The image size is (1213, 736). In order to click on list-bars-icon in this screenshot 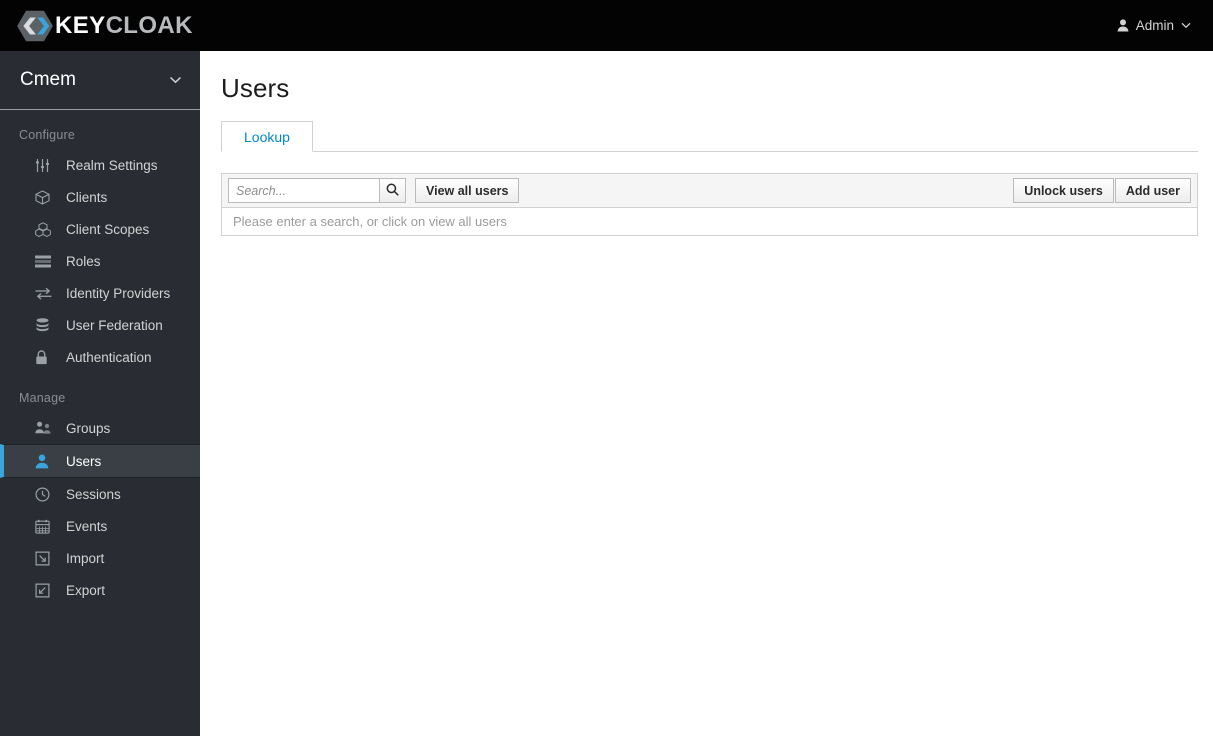, I will do `click(46, 261)`.